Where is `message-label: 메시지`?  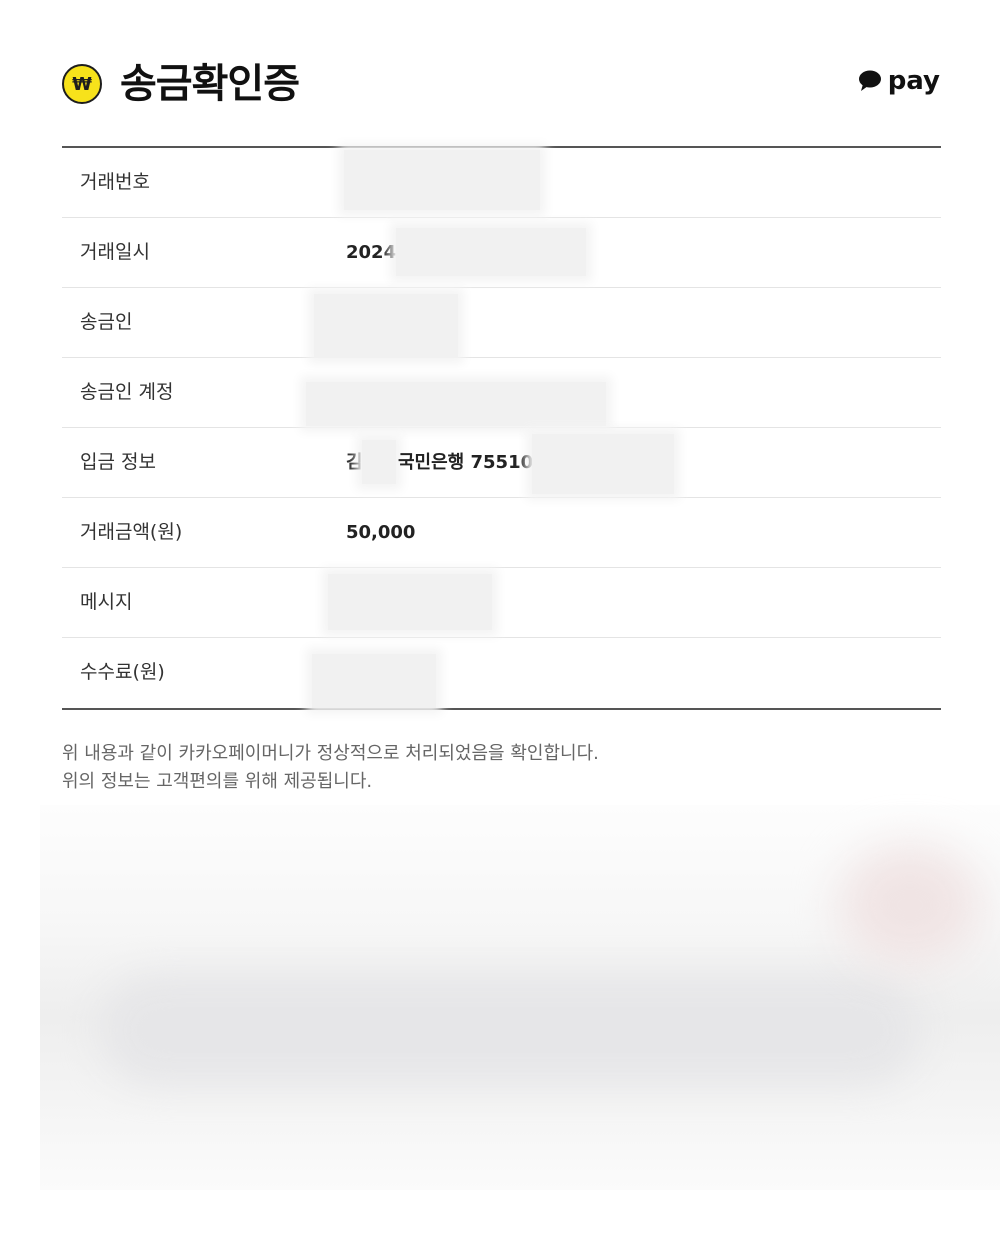
message-label: 메시지 is located at coordinates (106, 602).